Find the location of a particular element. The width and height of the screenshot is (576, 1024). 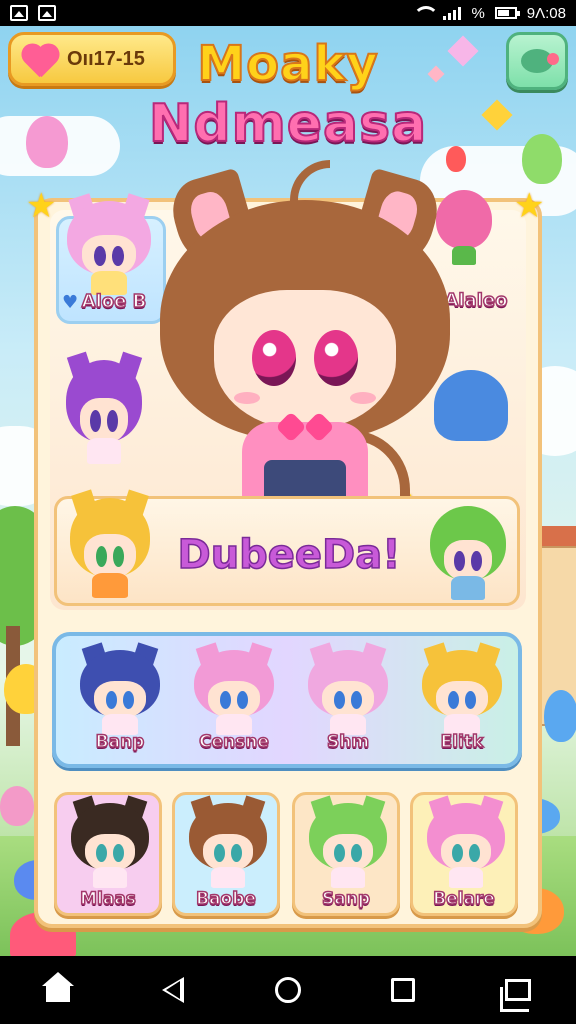

character-name: Censne is located at coordinates (233, 742).